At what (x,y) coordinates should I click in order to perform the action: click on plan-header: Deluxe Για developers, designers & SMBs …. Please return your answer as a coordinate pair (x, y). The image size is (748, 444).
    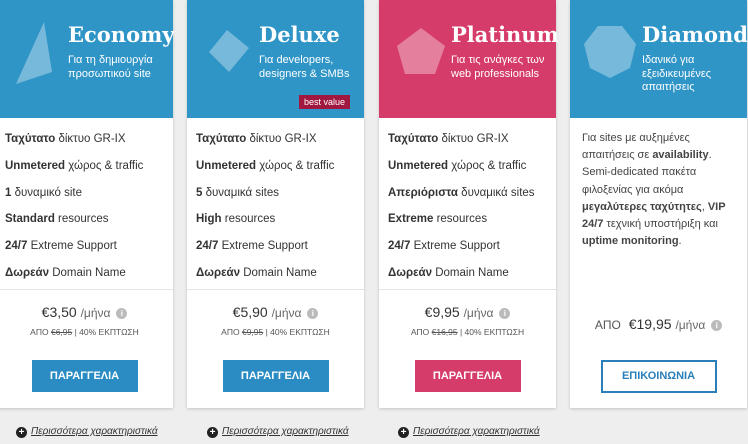
    Looking at the image, I should click on (275, 59).